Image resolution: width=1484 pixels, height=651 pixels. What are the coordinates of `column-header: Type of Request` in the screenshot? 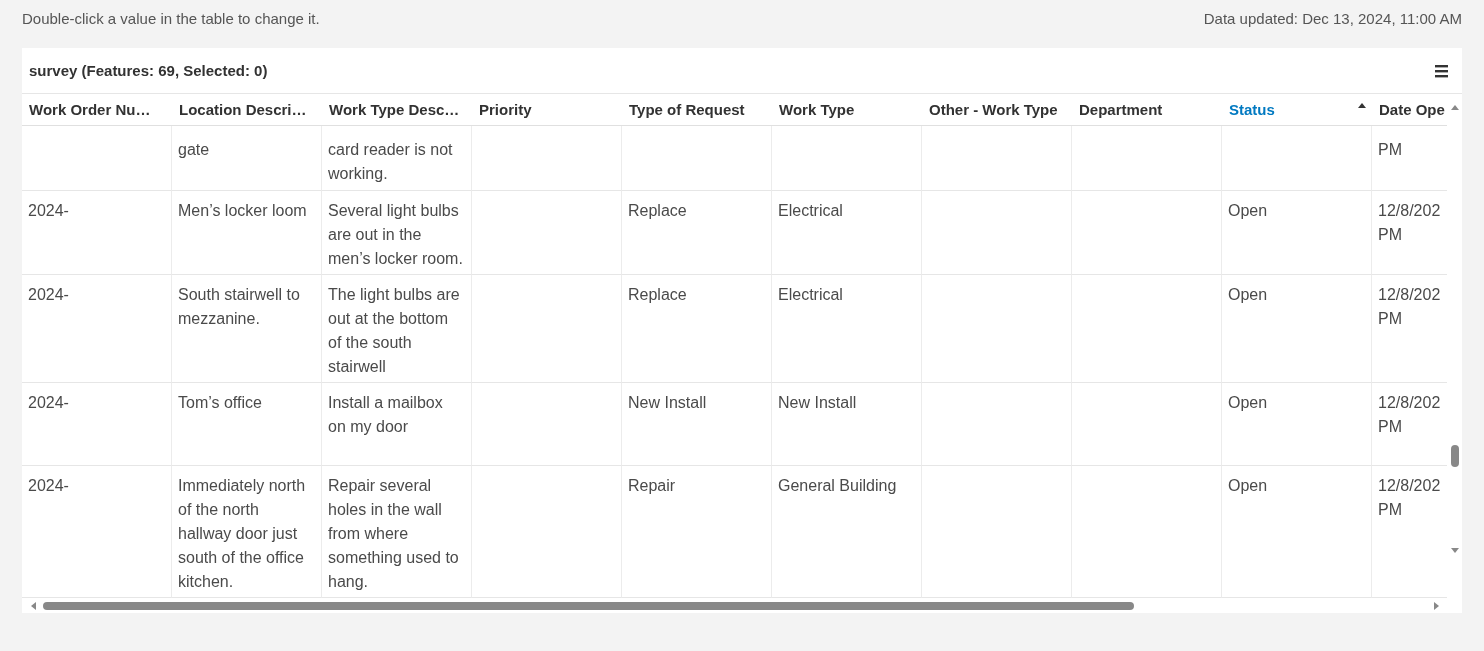 It's located at (697, 110).